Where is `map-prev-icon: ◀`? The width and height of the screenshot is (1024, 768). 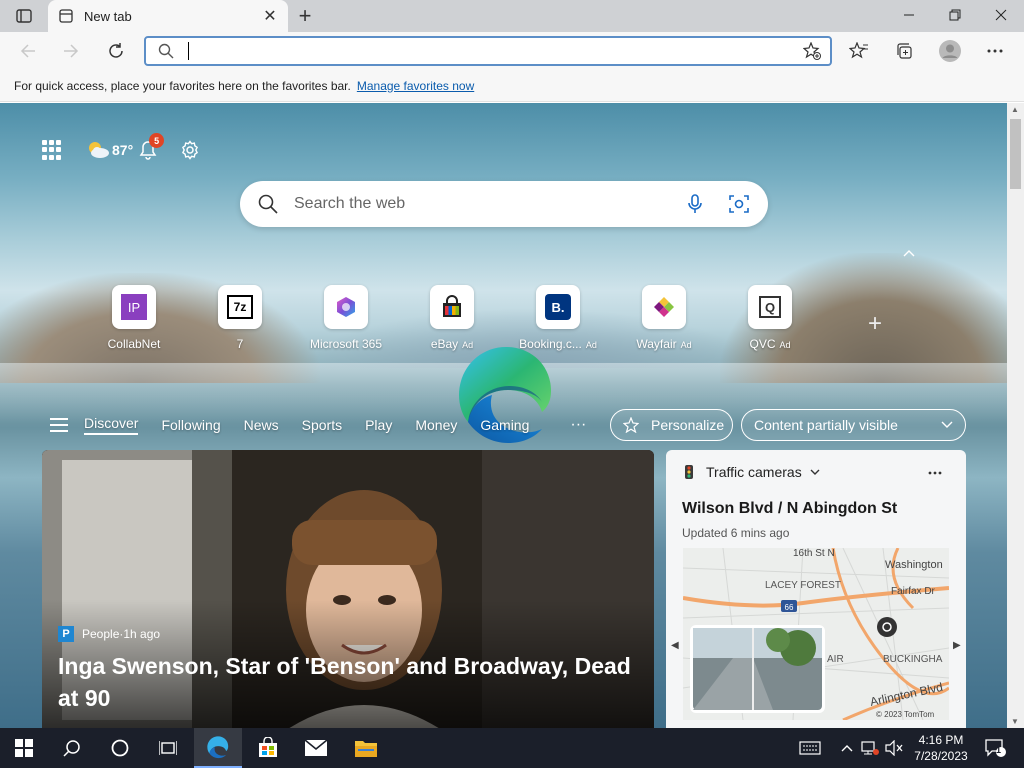 map-prev-icon: ◀ is located at coordinates (675, 645).